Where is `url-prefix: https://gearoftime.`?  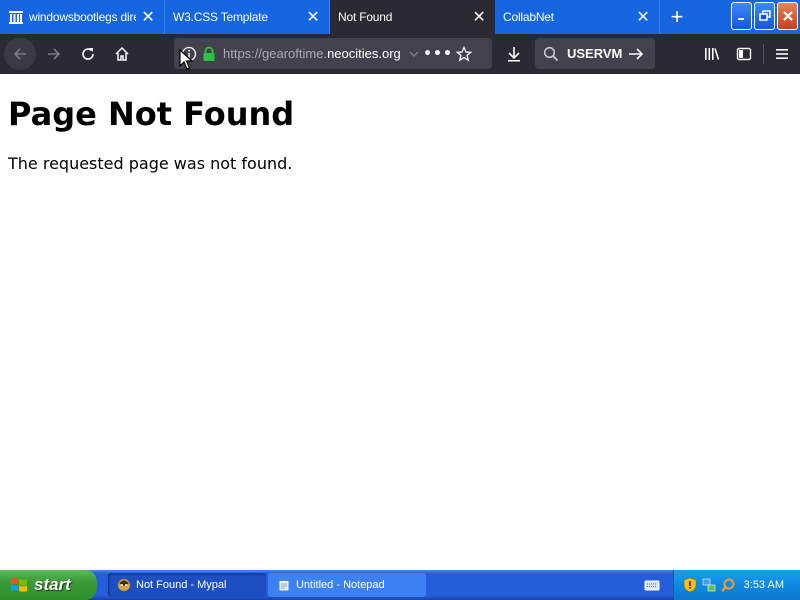 url-prefix: https://gearoftime. is located at coordinates (275, 53).